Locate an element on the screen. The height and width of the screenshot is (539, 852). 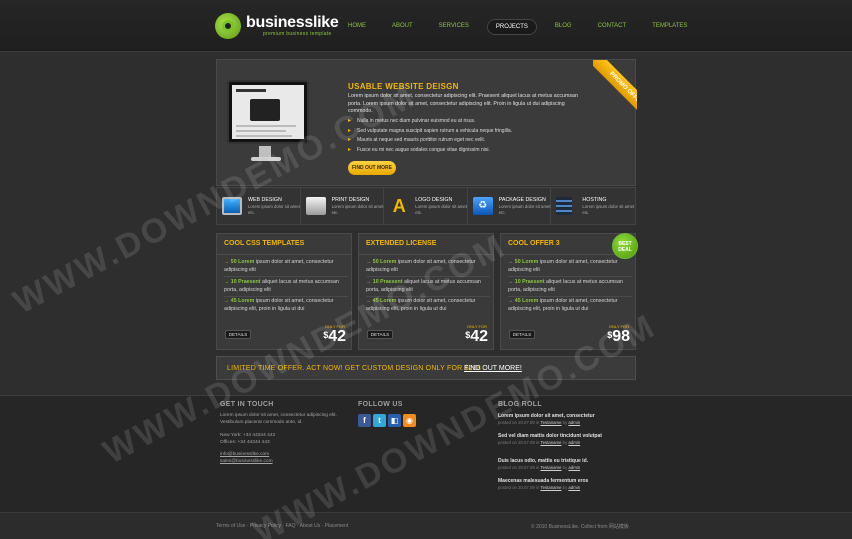
monitor-icon is located at coordinates (232, 206).